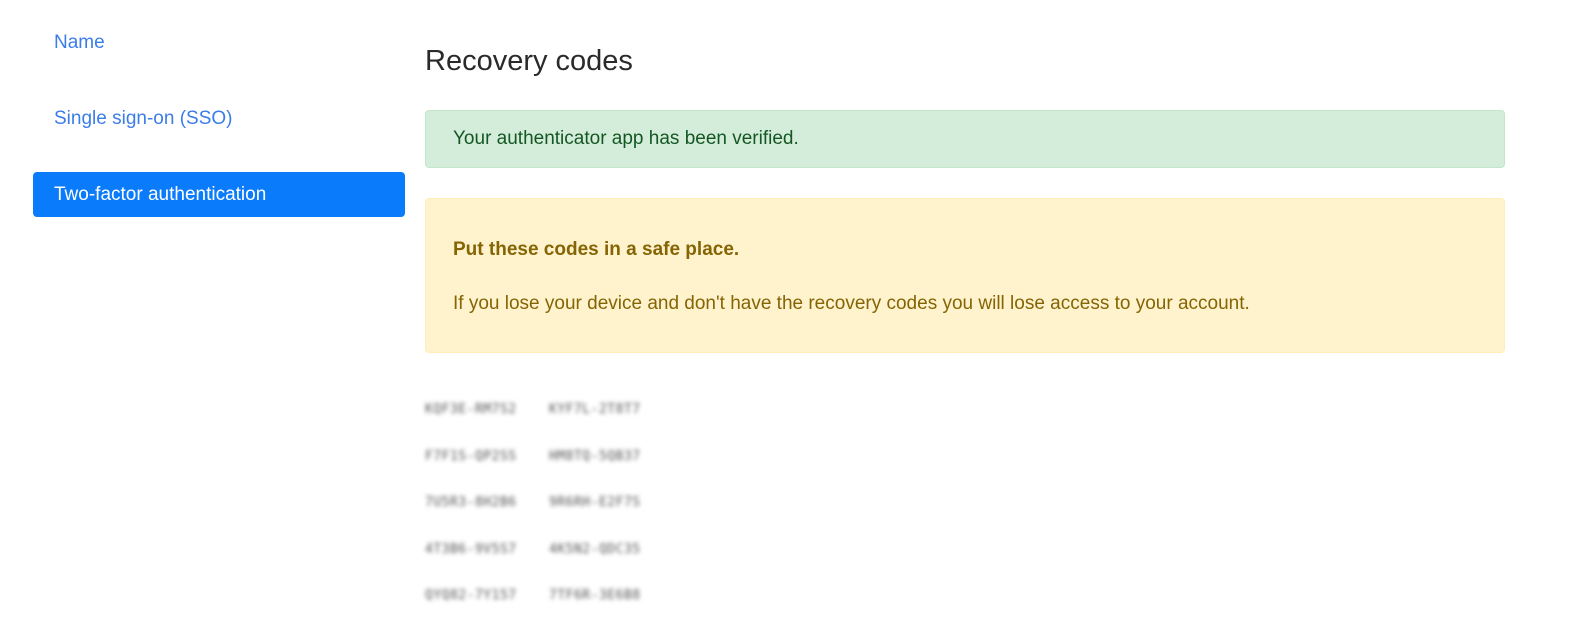 The width and height of the screenshot is (1578, 643). I want to click on recovery-code: HM8TQ-5QB37, so click(595, 456).